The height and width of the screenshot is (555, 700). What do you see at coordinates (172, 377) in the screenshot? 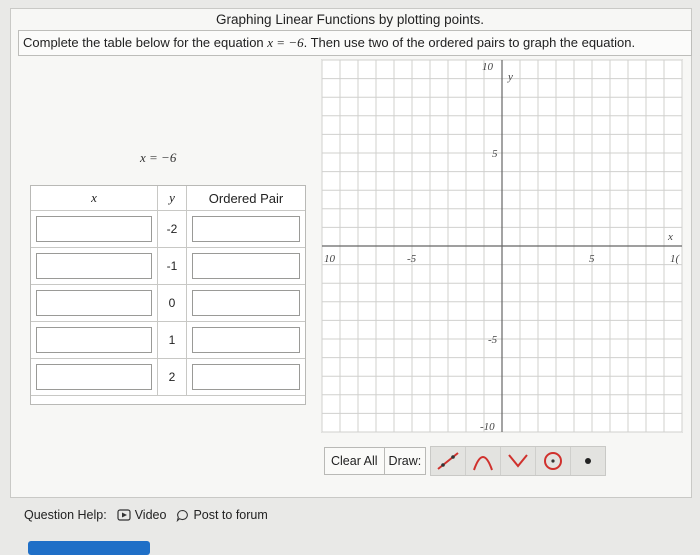
I see `y-value-cell: 2` at bounding box center [172, 377].